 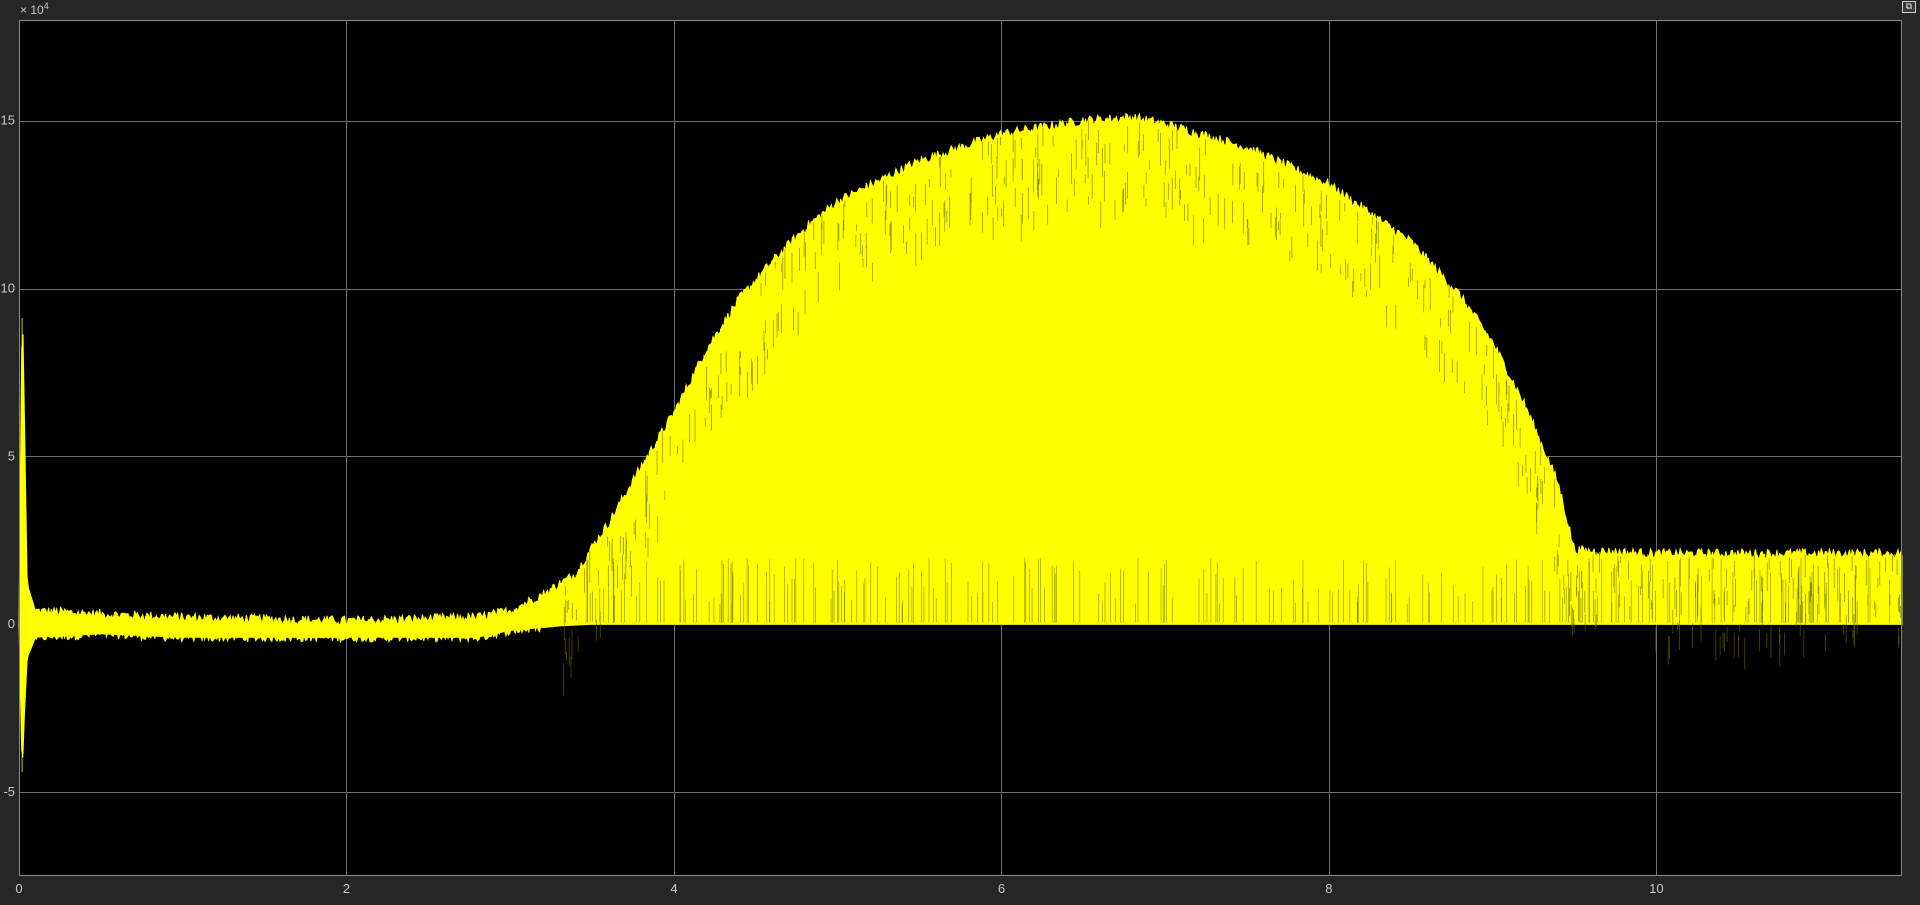 I want to click on y-tick-label: 15, so click(x=8, y=120).